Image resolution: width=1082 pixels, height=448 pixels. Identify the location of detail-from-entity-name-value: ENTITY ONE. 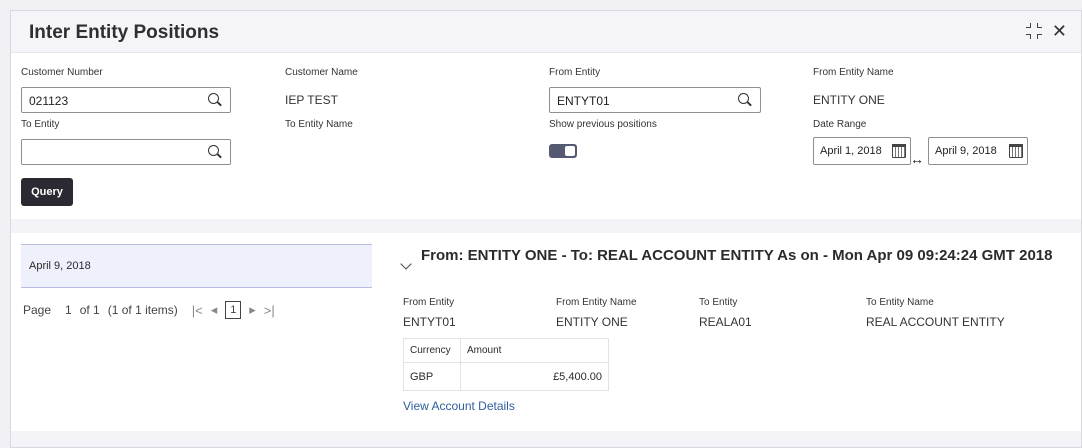
(592, 322).